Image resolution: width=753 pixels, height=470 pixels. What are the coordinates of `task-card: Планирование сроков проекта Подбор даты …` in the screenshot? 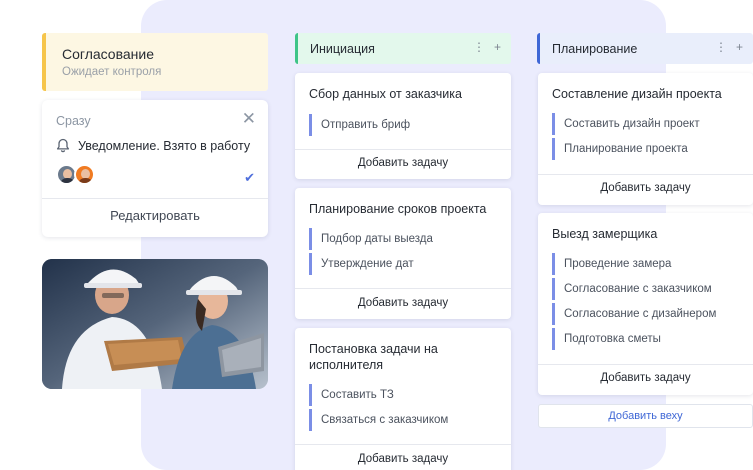 It's located at (403, 253).